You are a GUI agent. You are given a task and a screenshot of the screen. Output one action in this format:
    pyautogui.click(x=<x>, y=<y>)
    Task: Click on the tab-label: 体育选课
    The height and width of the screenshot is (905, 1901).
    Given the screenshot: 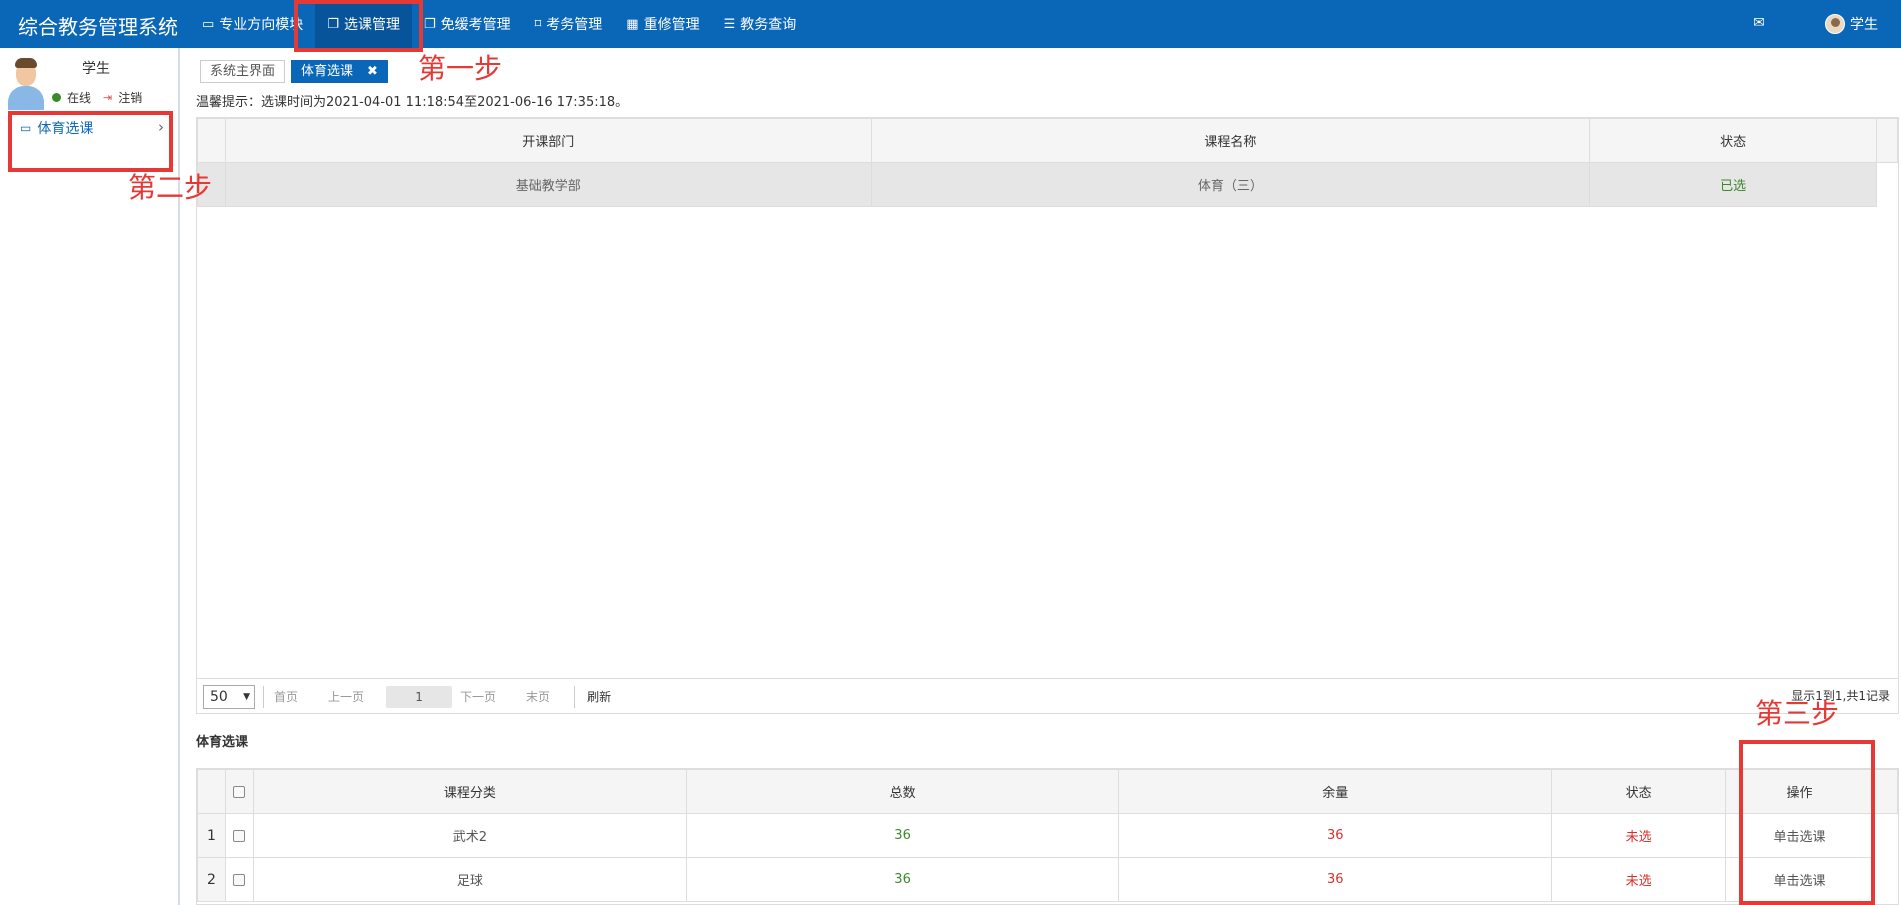 What is the action you would take?
    pyautogui.click(x=327, y=71)
    